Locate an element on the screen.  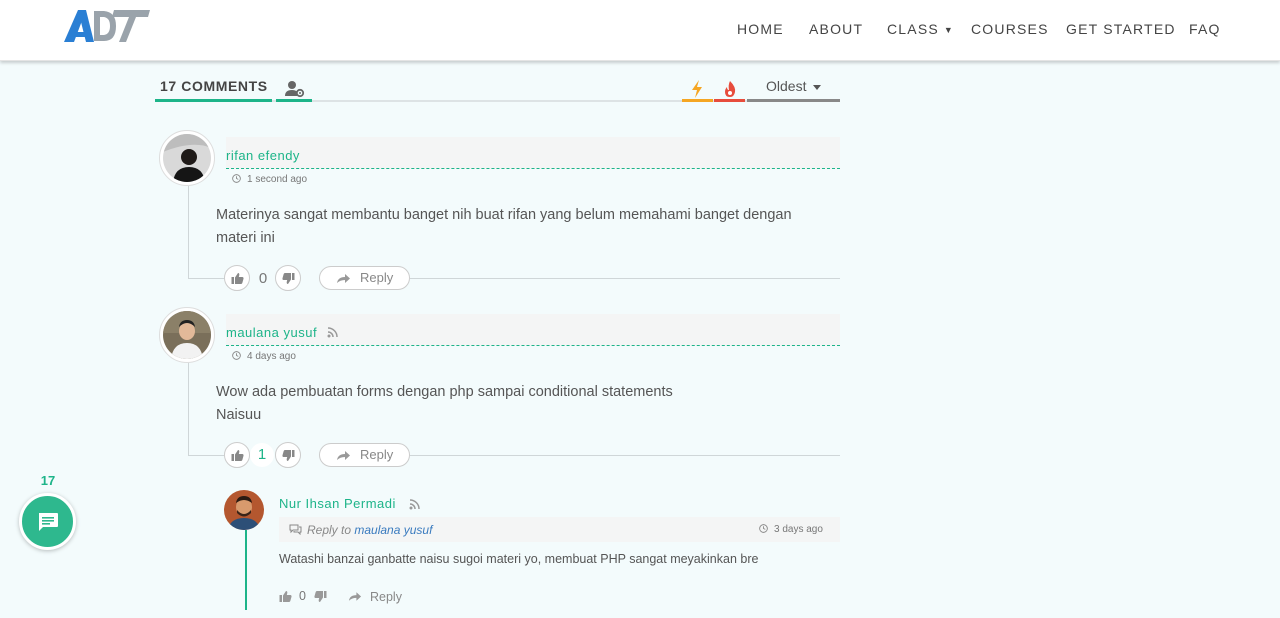
reply-to: Reply to maulana yusuf is located at coordinates (360, 530).